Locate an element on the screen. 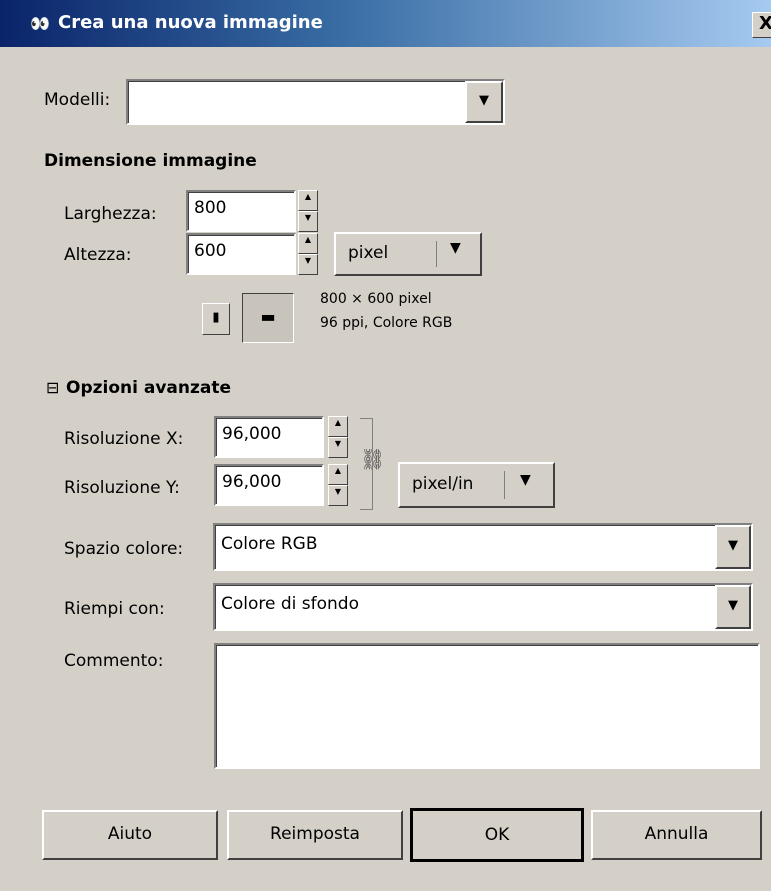 The width and height of the screenshot is (771, 891). colorspace-dropdown-button: ▼ is located at coordinates (733, 547).